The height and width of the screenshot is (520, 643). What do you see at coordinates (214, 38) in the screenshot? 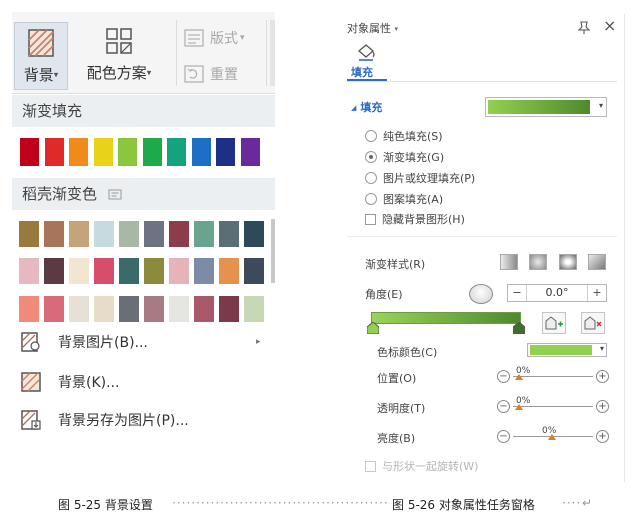
I see `layout-button: 版式 ▾` at bounding box center [214, 38].